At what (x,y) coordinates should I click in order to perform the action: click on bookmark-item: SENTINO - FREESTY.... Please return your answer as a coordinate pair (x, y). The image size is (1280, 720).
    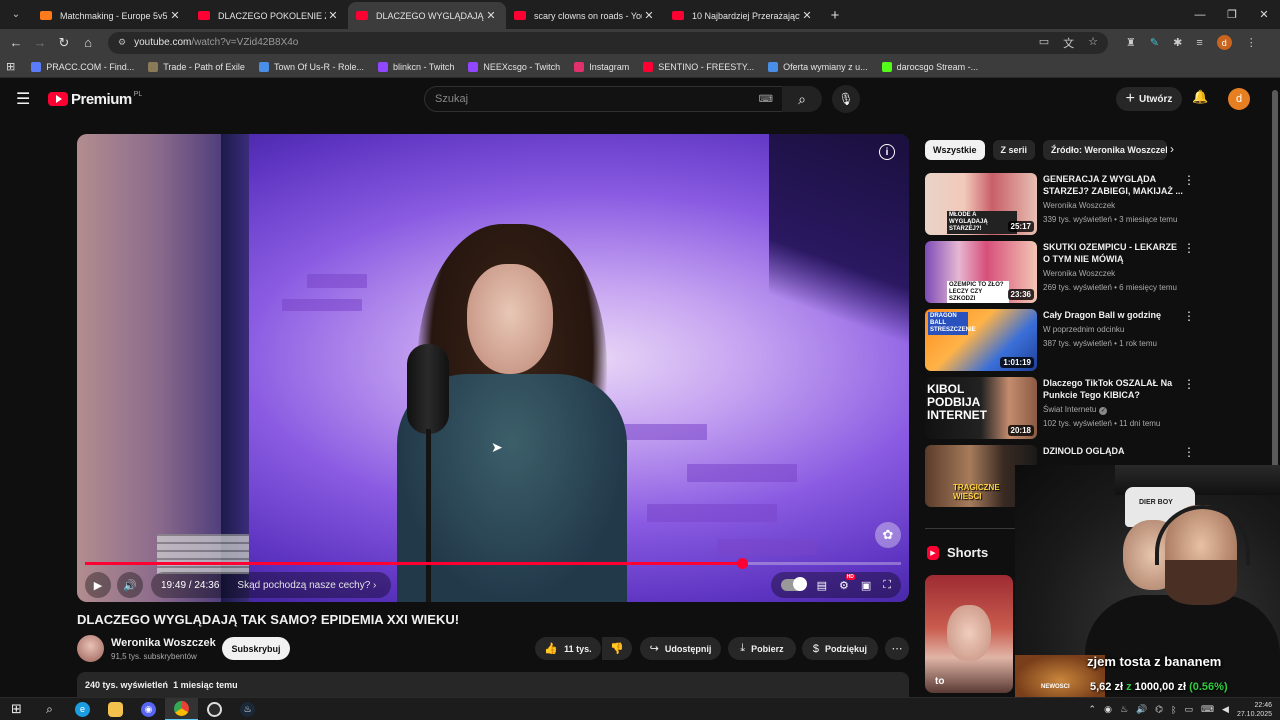
    Looking at the image, I should click on (698, 66).